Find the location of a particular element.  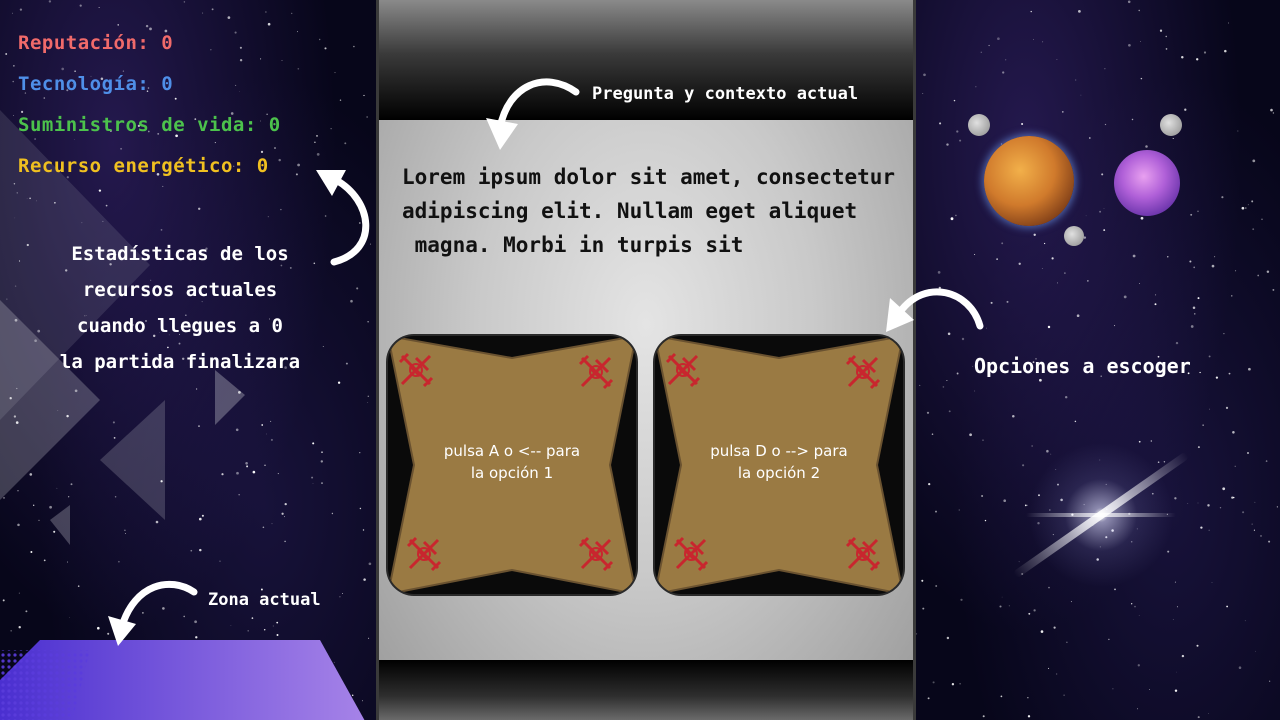

question-note: Pregunta y contexto actual is located at coordinates (725, 94).